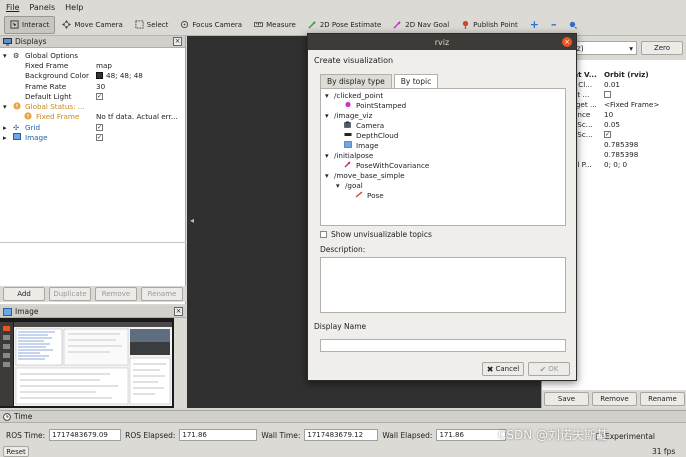 The height and width of the screenshot is (457, 686). I want to click on rename-view-button: Rename, so click(662, 399).